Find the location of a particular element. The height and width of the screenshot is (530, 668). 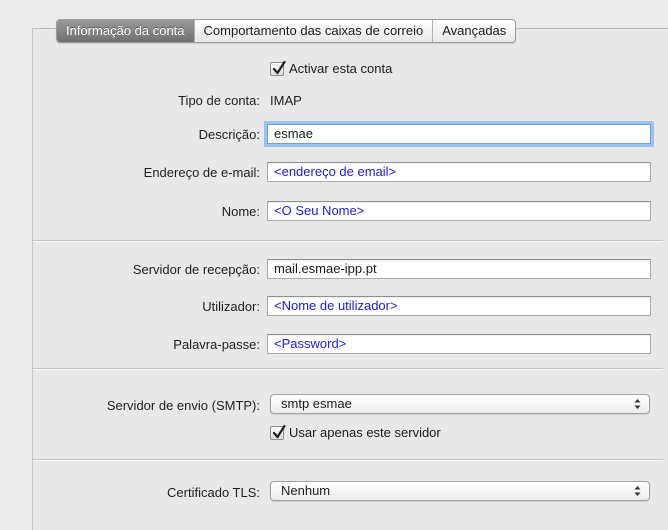

username-field: <Nome de utilizador> is located at coordinates (459, 306).